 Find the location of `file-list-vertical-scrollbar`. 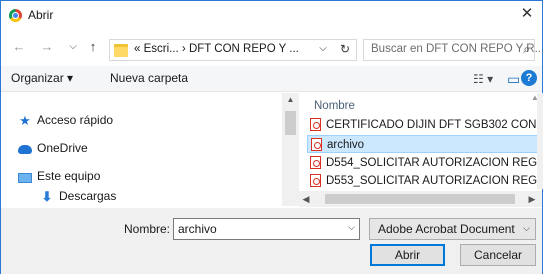

file-list-vertical-scrollbar is located at coordinates (540, 141).